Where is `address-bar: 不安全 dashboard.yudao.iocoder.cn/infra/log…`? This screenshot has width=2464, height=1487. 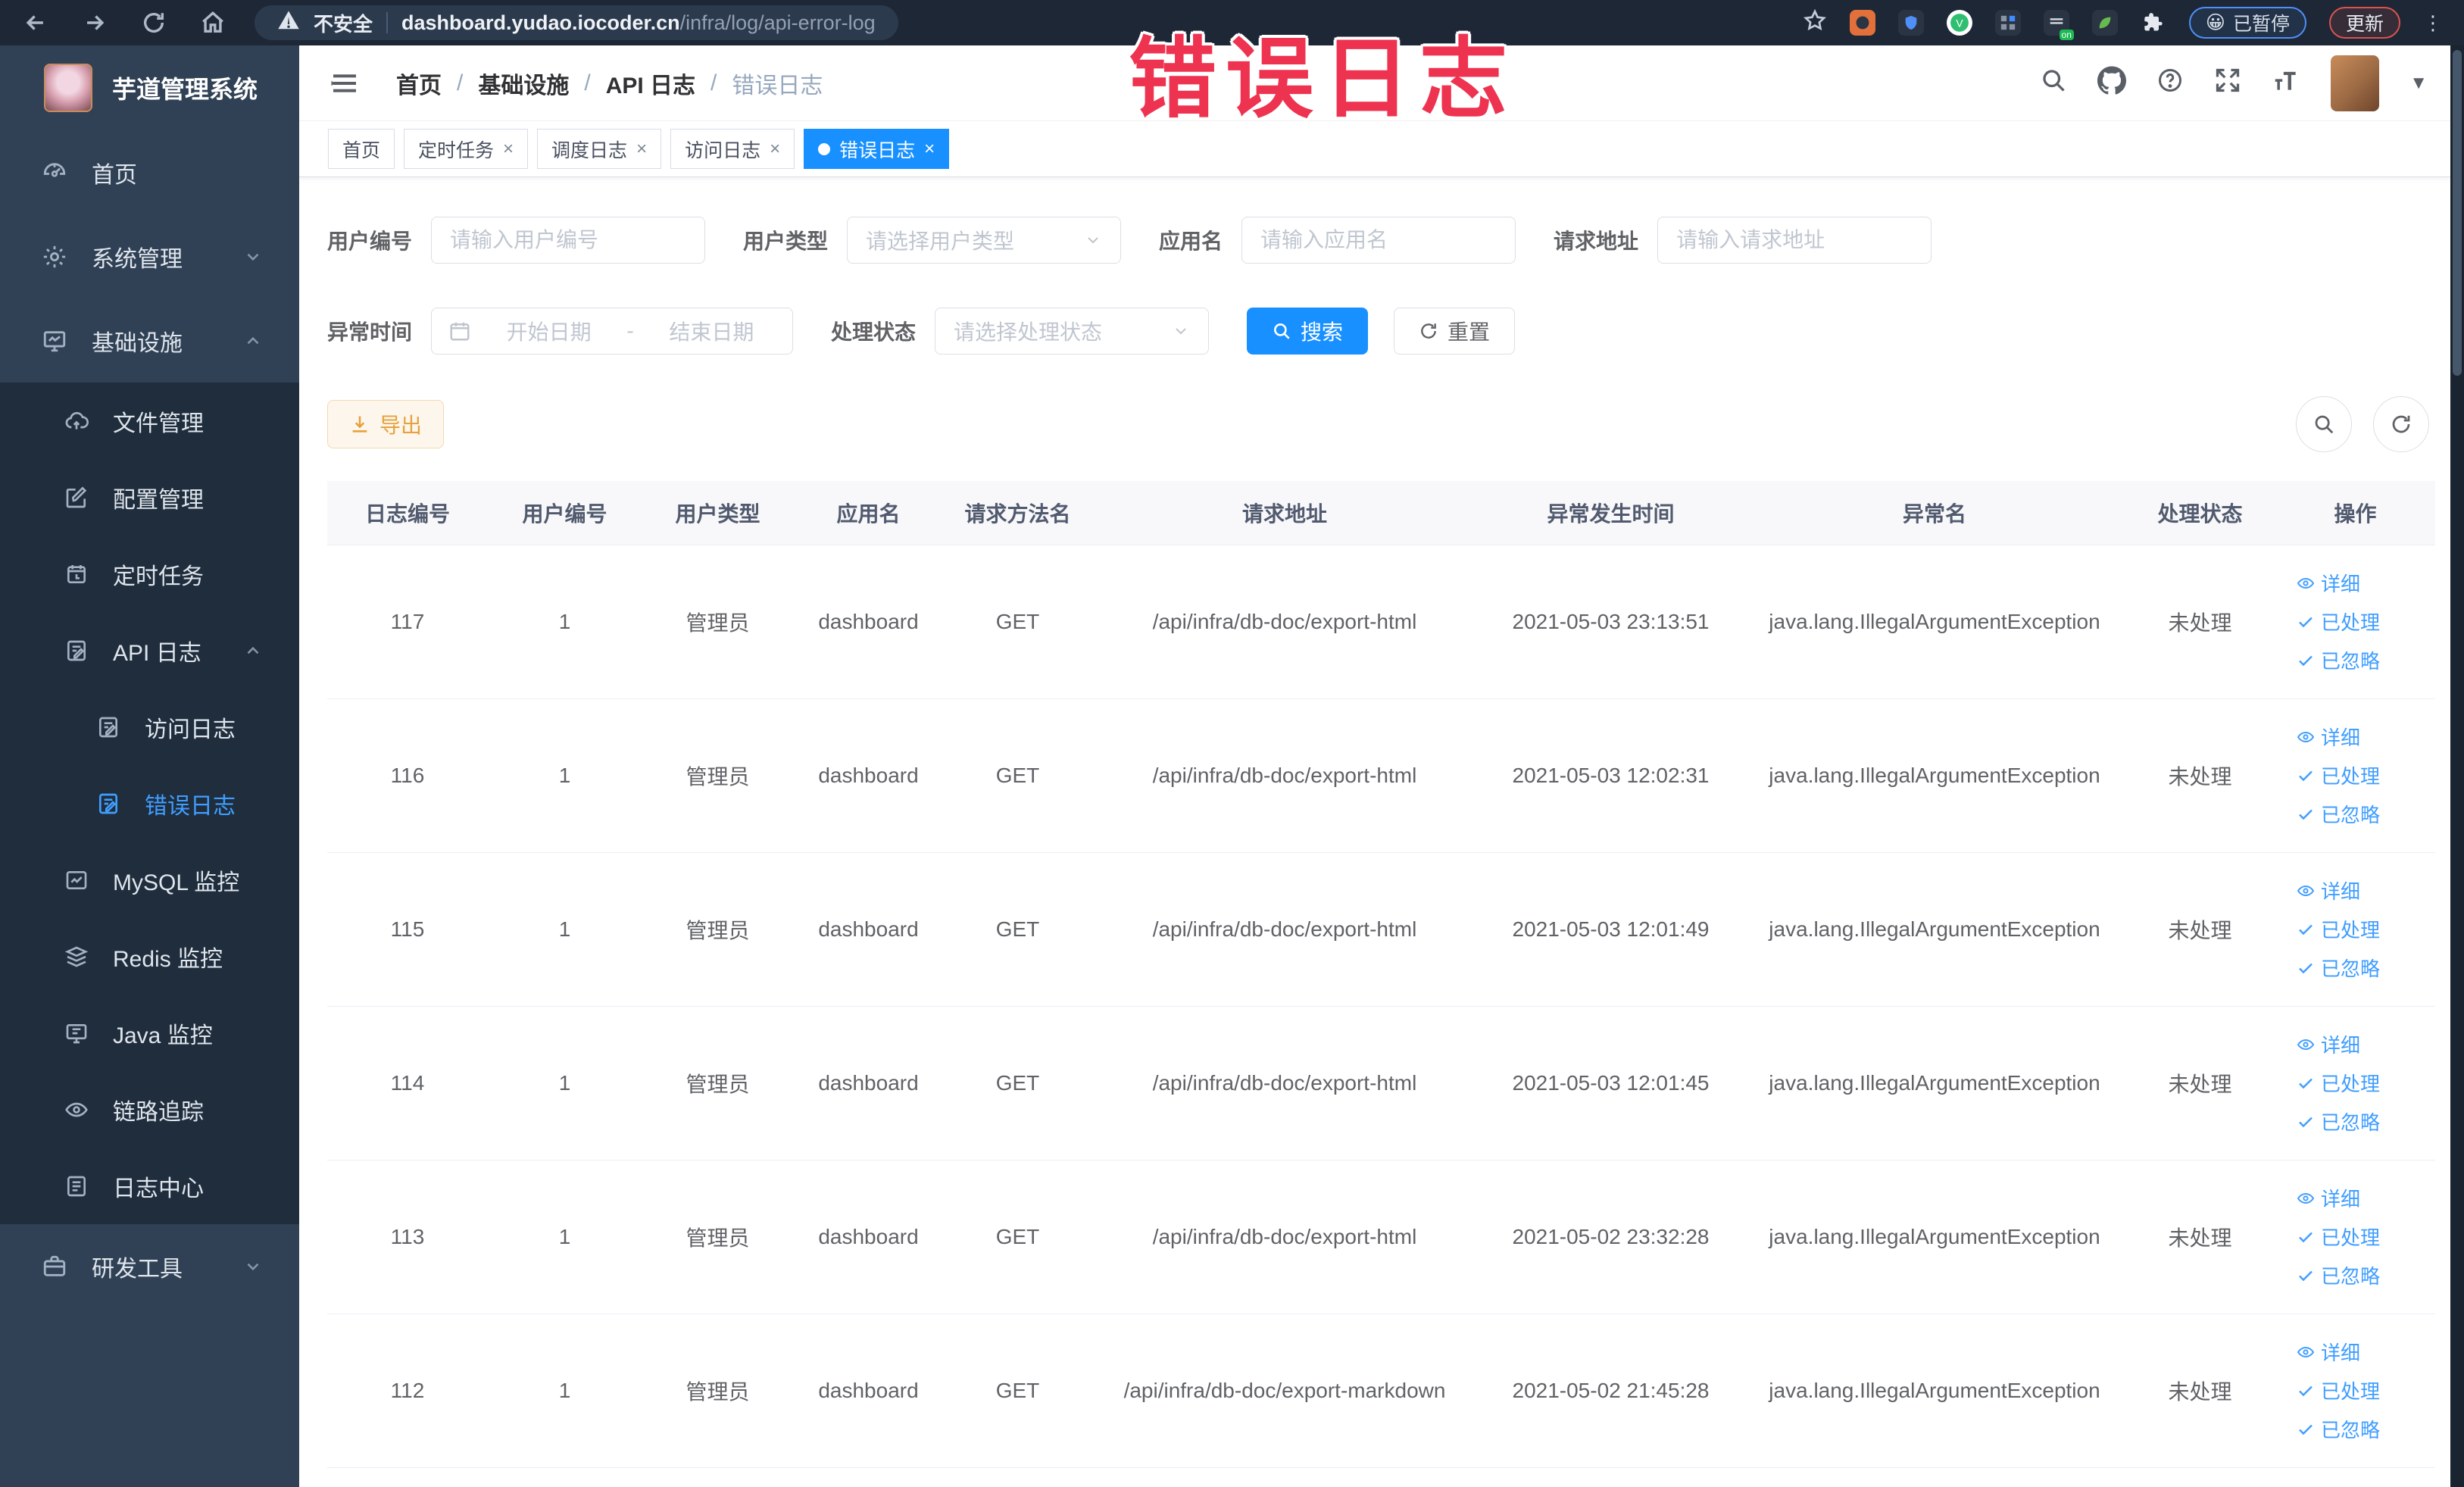 address-bar: 不安全 dashboard.yudao.iocoder.cn/infra/log… is located at coordinates (576, 22).